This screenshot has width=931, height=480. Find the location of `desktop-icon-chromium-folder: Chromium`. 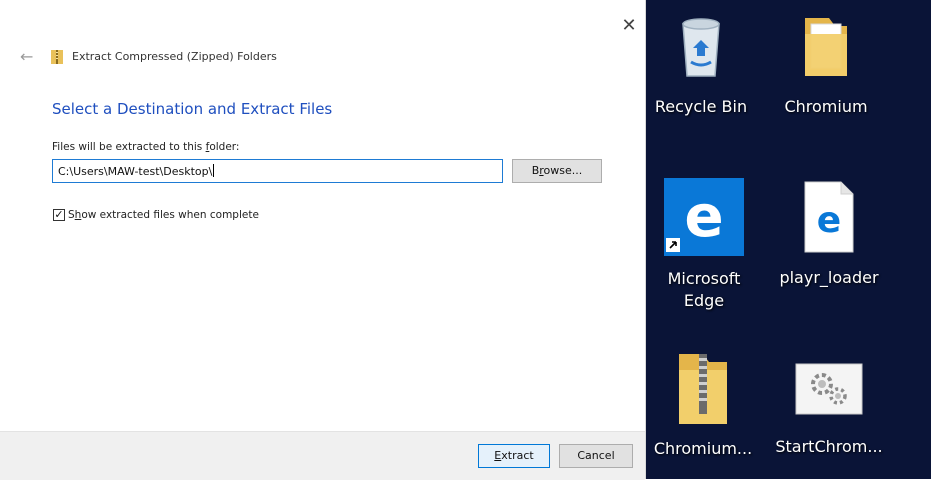

desktop-icon-chromium-folder: Chromium is located at coordinates (826, 65).